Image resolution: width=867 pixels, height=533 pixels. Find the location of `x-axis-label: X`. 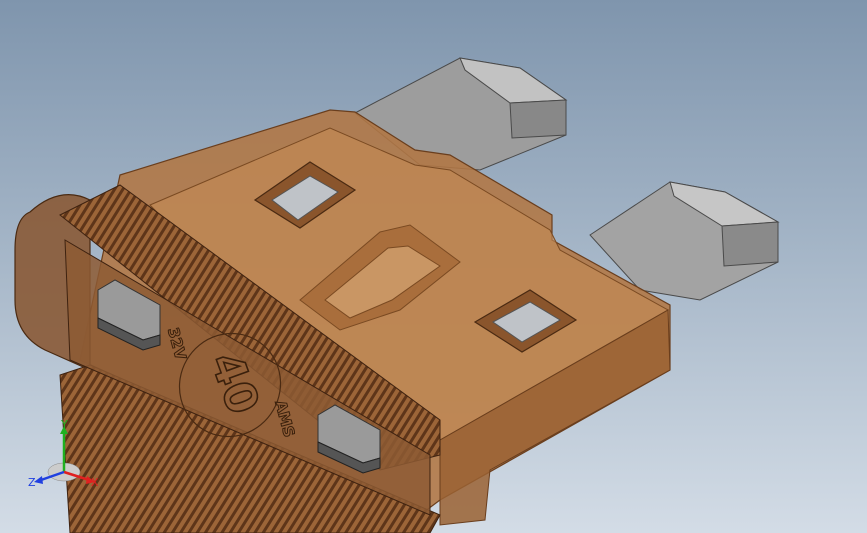

x-axis-label: X is located at coordinates (95, 482).